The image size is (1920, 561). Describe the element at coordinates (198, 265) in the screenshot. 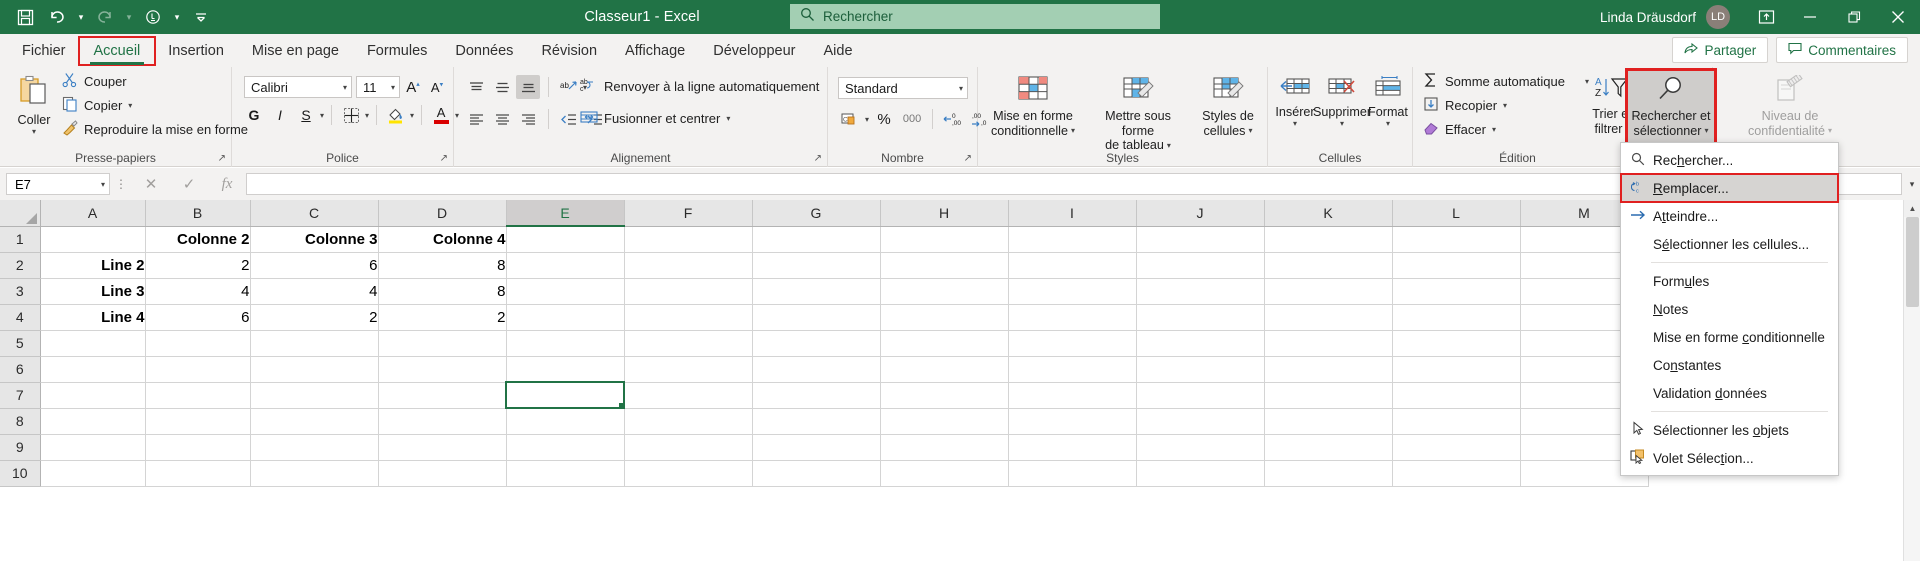

I see `cell-B2: 2` at that location.